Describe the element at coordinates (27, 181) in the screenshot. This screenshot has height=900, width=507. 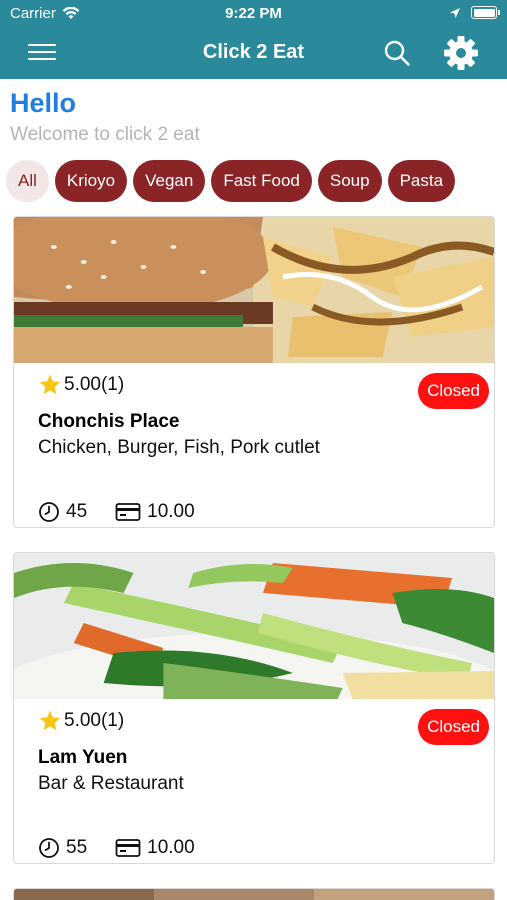
I see `category-chip-all: All` at that location.